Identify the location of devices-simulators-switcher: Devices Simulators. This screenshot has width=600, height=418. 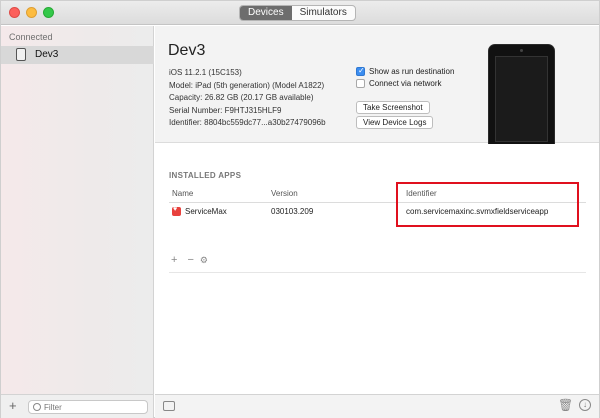
(297, 13).